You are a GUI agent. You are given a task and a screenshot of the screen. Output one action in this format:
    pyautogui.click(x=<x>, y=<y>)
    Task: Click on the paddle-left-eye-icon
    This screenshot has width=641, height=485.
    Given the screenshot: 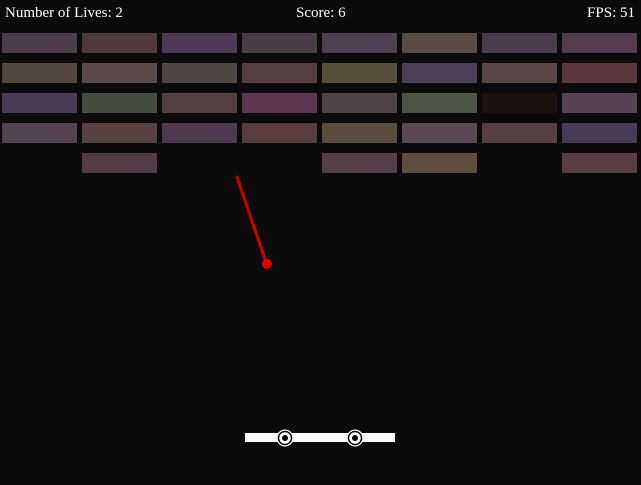 What is the action you would take?
    pyautogui.click(x=285, y=438)
    